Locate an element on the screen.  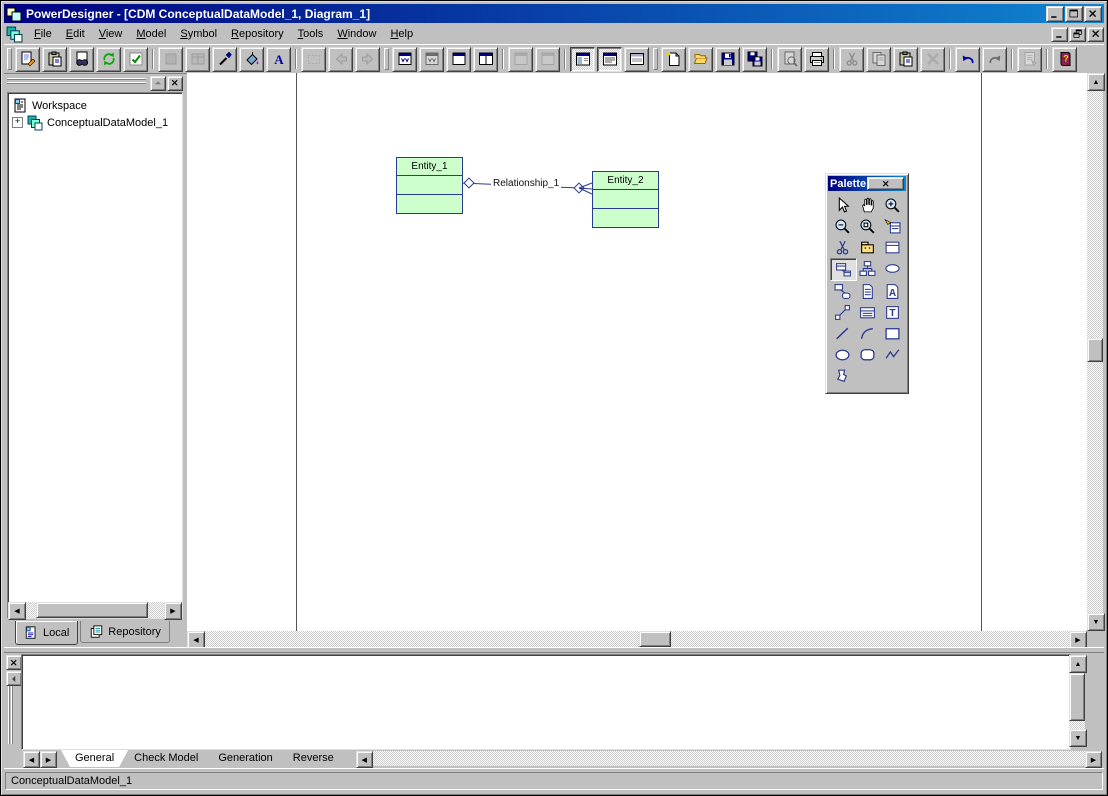
mdi-minimize-button is located at coordinates (1059, 34).